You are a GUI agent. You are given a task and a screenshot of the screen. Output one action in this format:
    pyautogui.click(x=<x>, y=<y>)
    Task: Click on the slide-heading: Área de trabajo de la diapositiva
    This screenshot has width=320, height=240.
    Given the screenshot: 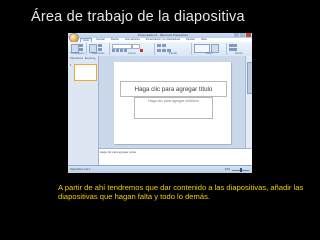 What is the action you would take?
    pyautogui.click(x=138, y=17)
    